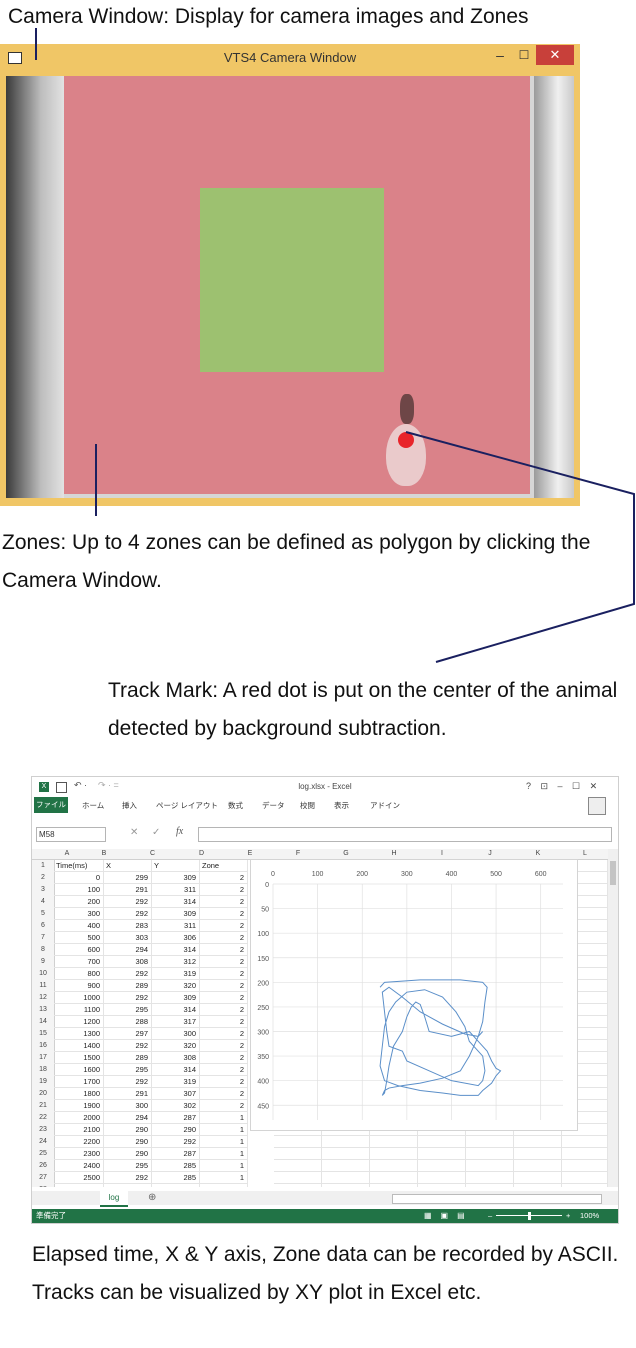  What do you see at coordinates (290, 58) in the screenshot?
I see `camera-window-titlebar: VTS4 Camera Window – ☐ ✕` at bounding box center [290, 58].